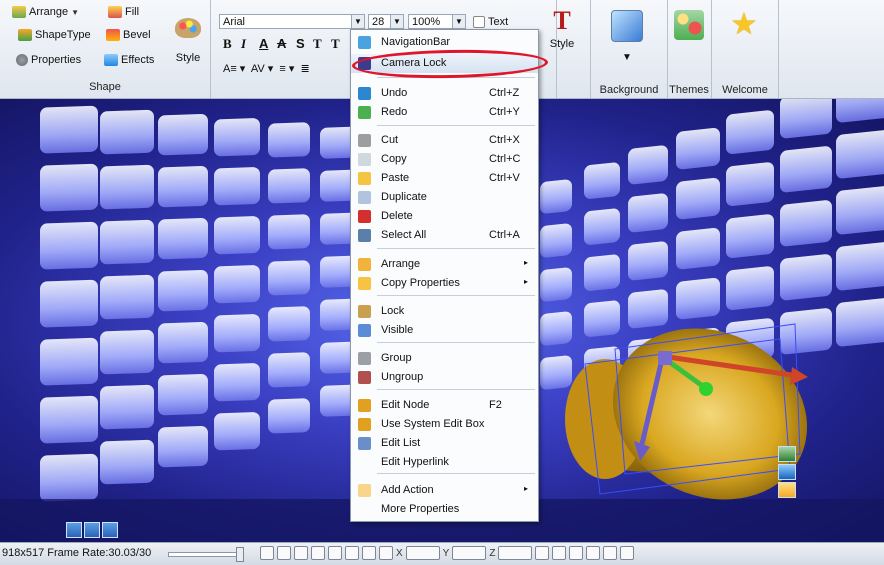  What do you see at coordinates (515, 553) in the screenshot?
I see `z-coord-field` at bounding box center [515, 553].